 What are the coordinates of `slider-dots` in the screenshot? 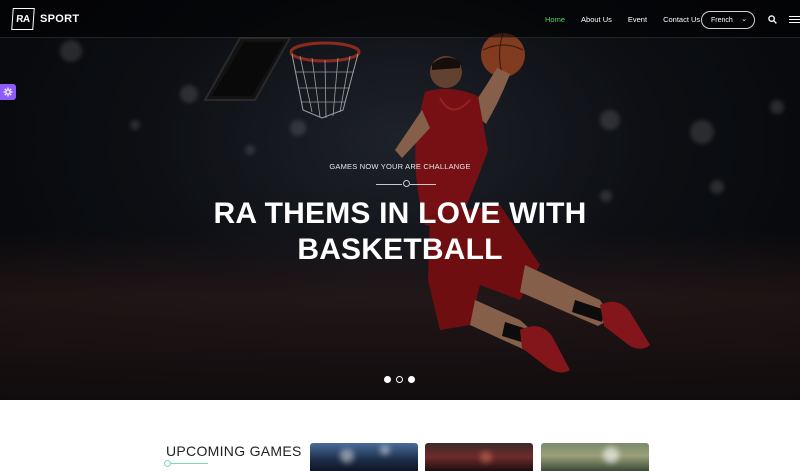 It's located at (402, 379).